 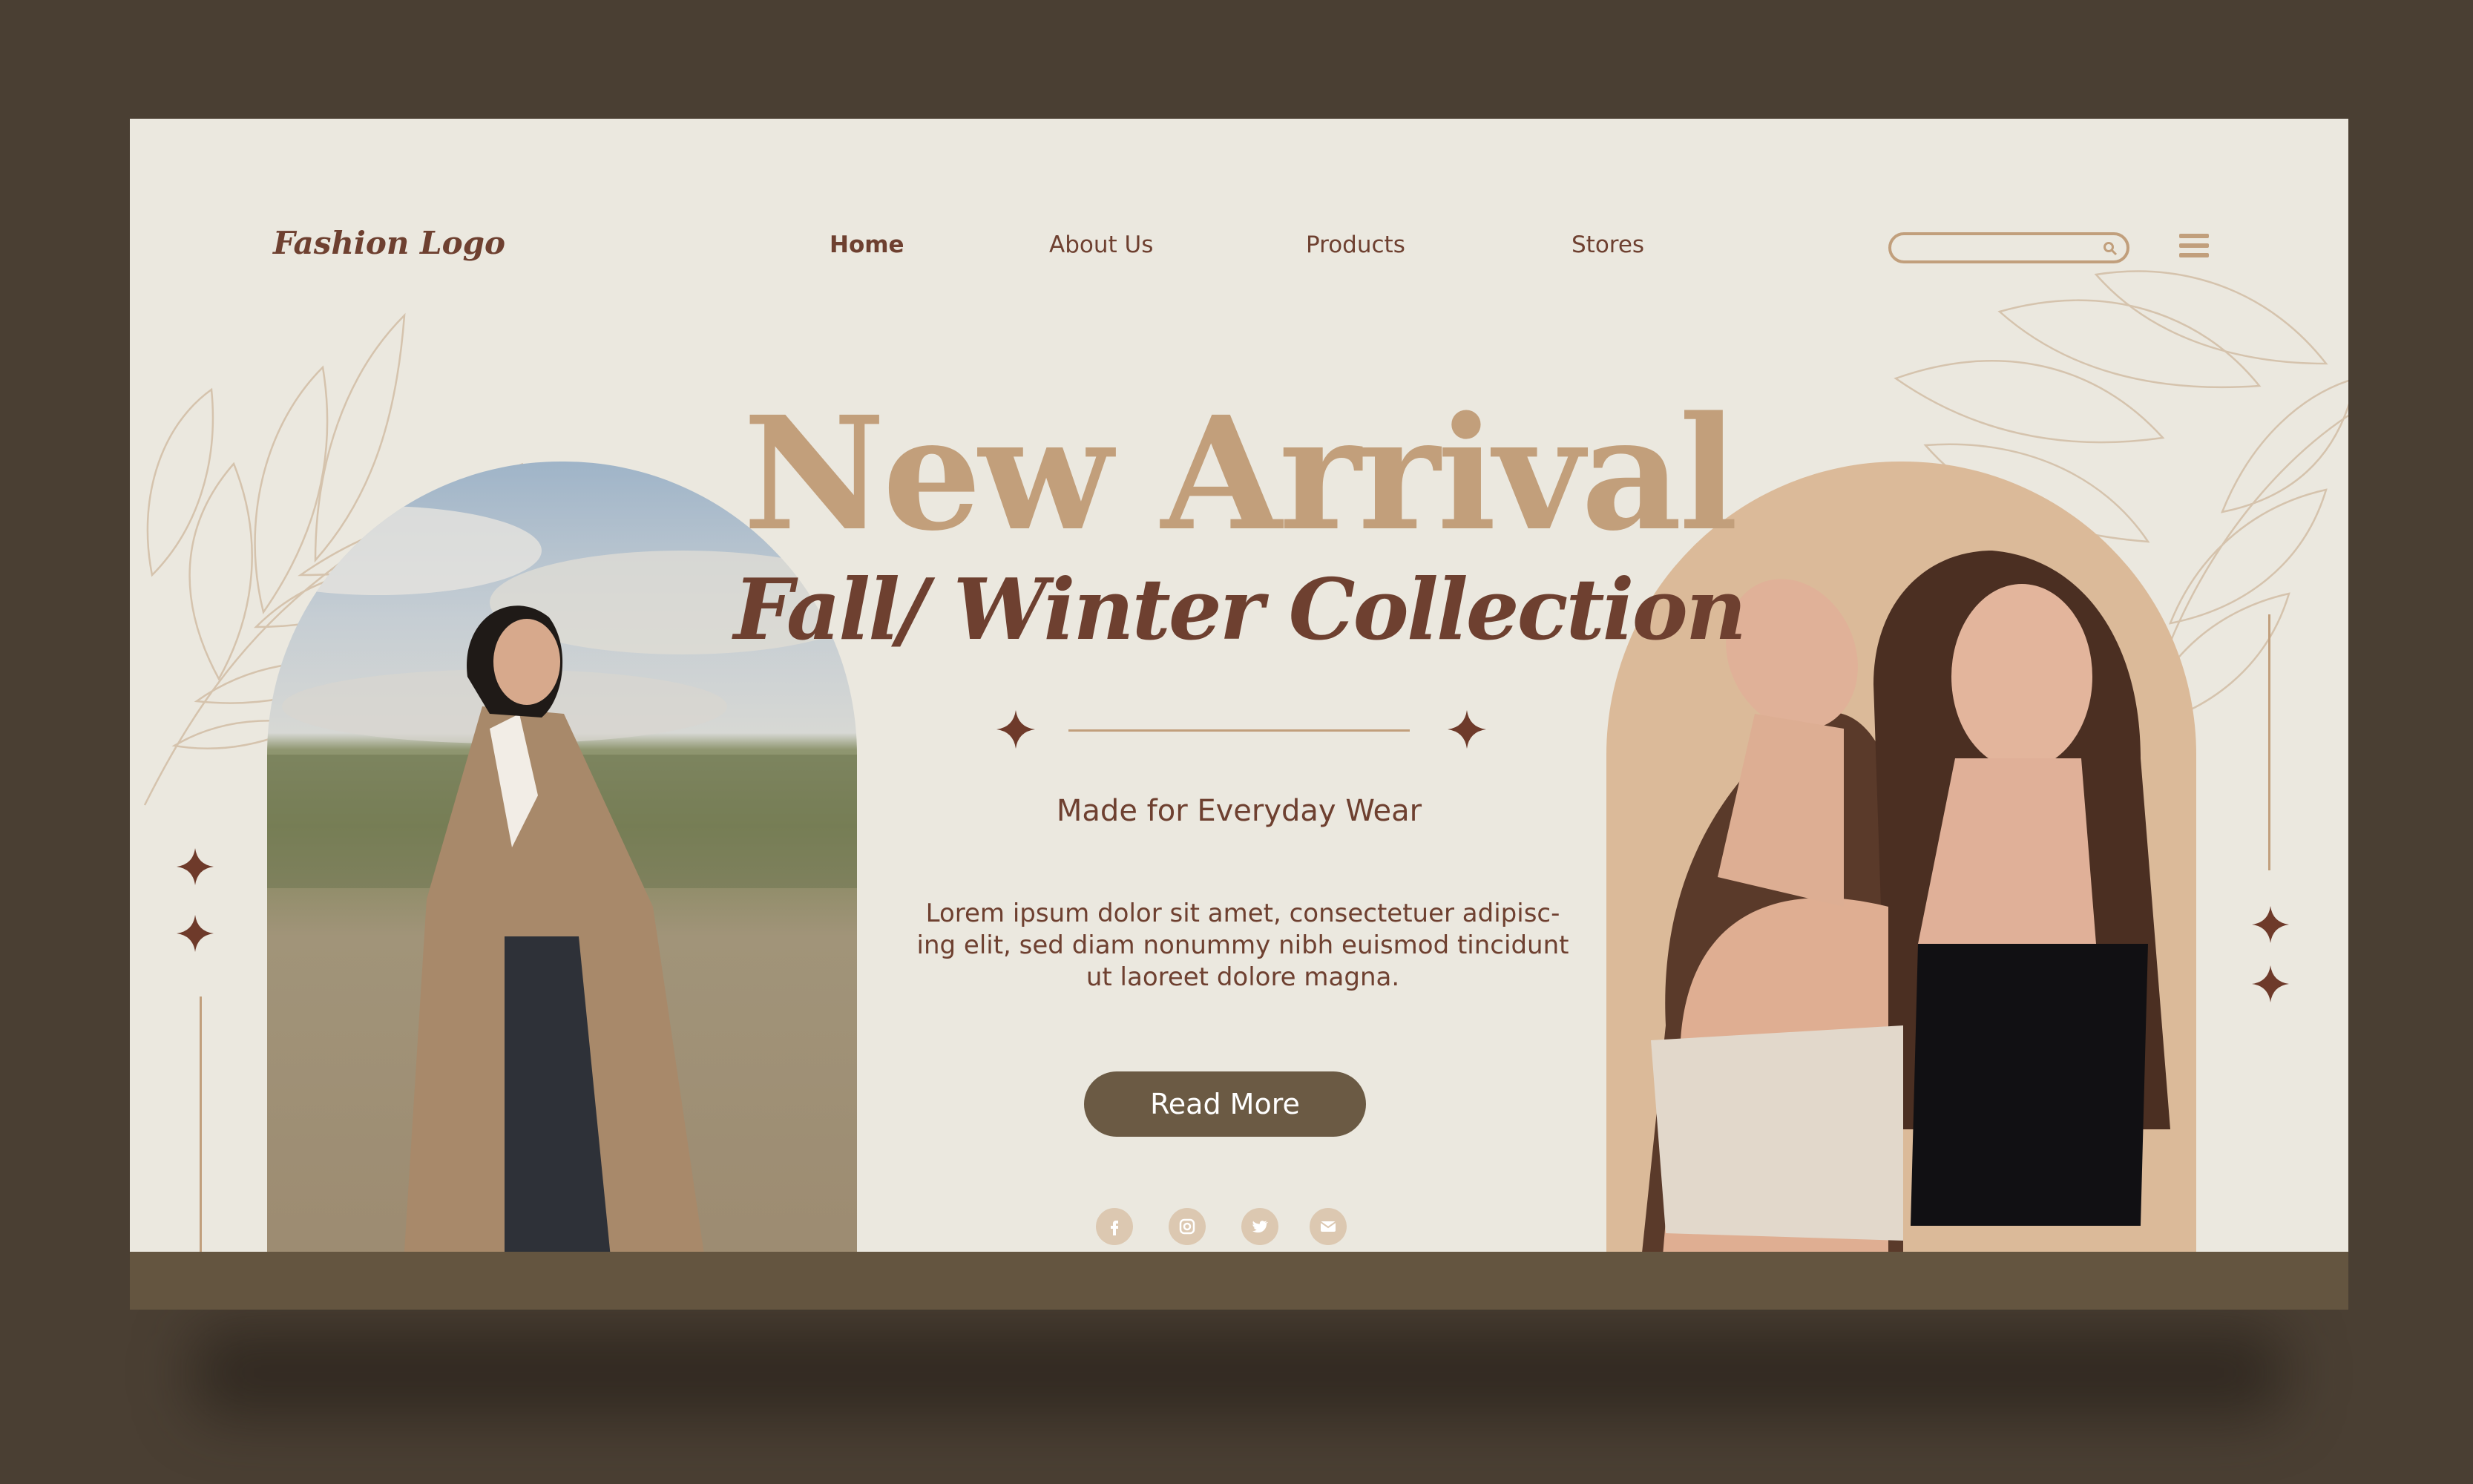 What do you see at coordinates (1225, 1104) in the screenshot?
I see `read-more-button: Read More` at bounding box center [1225, 1104].